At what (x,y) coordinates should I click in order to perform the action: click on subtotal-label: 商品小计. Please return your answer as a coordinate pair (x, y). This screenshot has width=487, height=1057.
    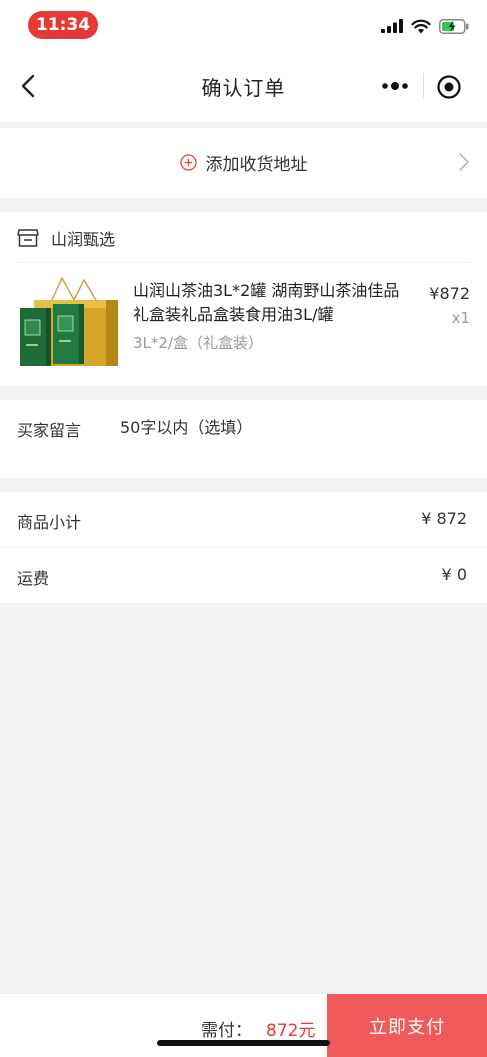
    Looking at the image, I should click on (49, 522).